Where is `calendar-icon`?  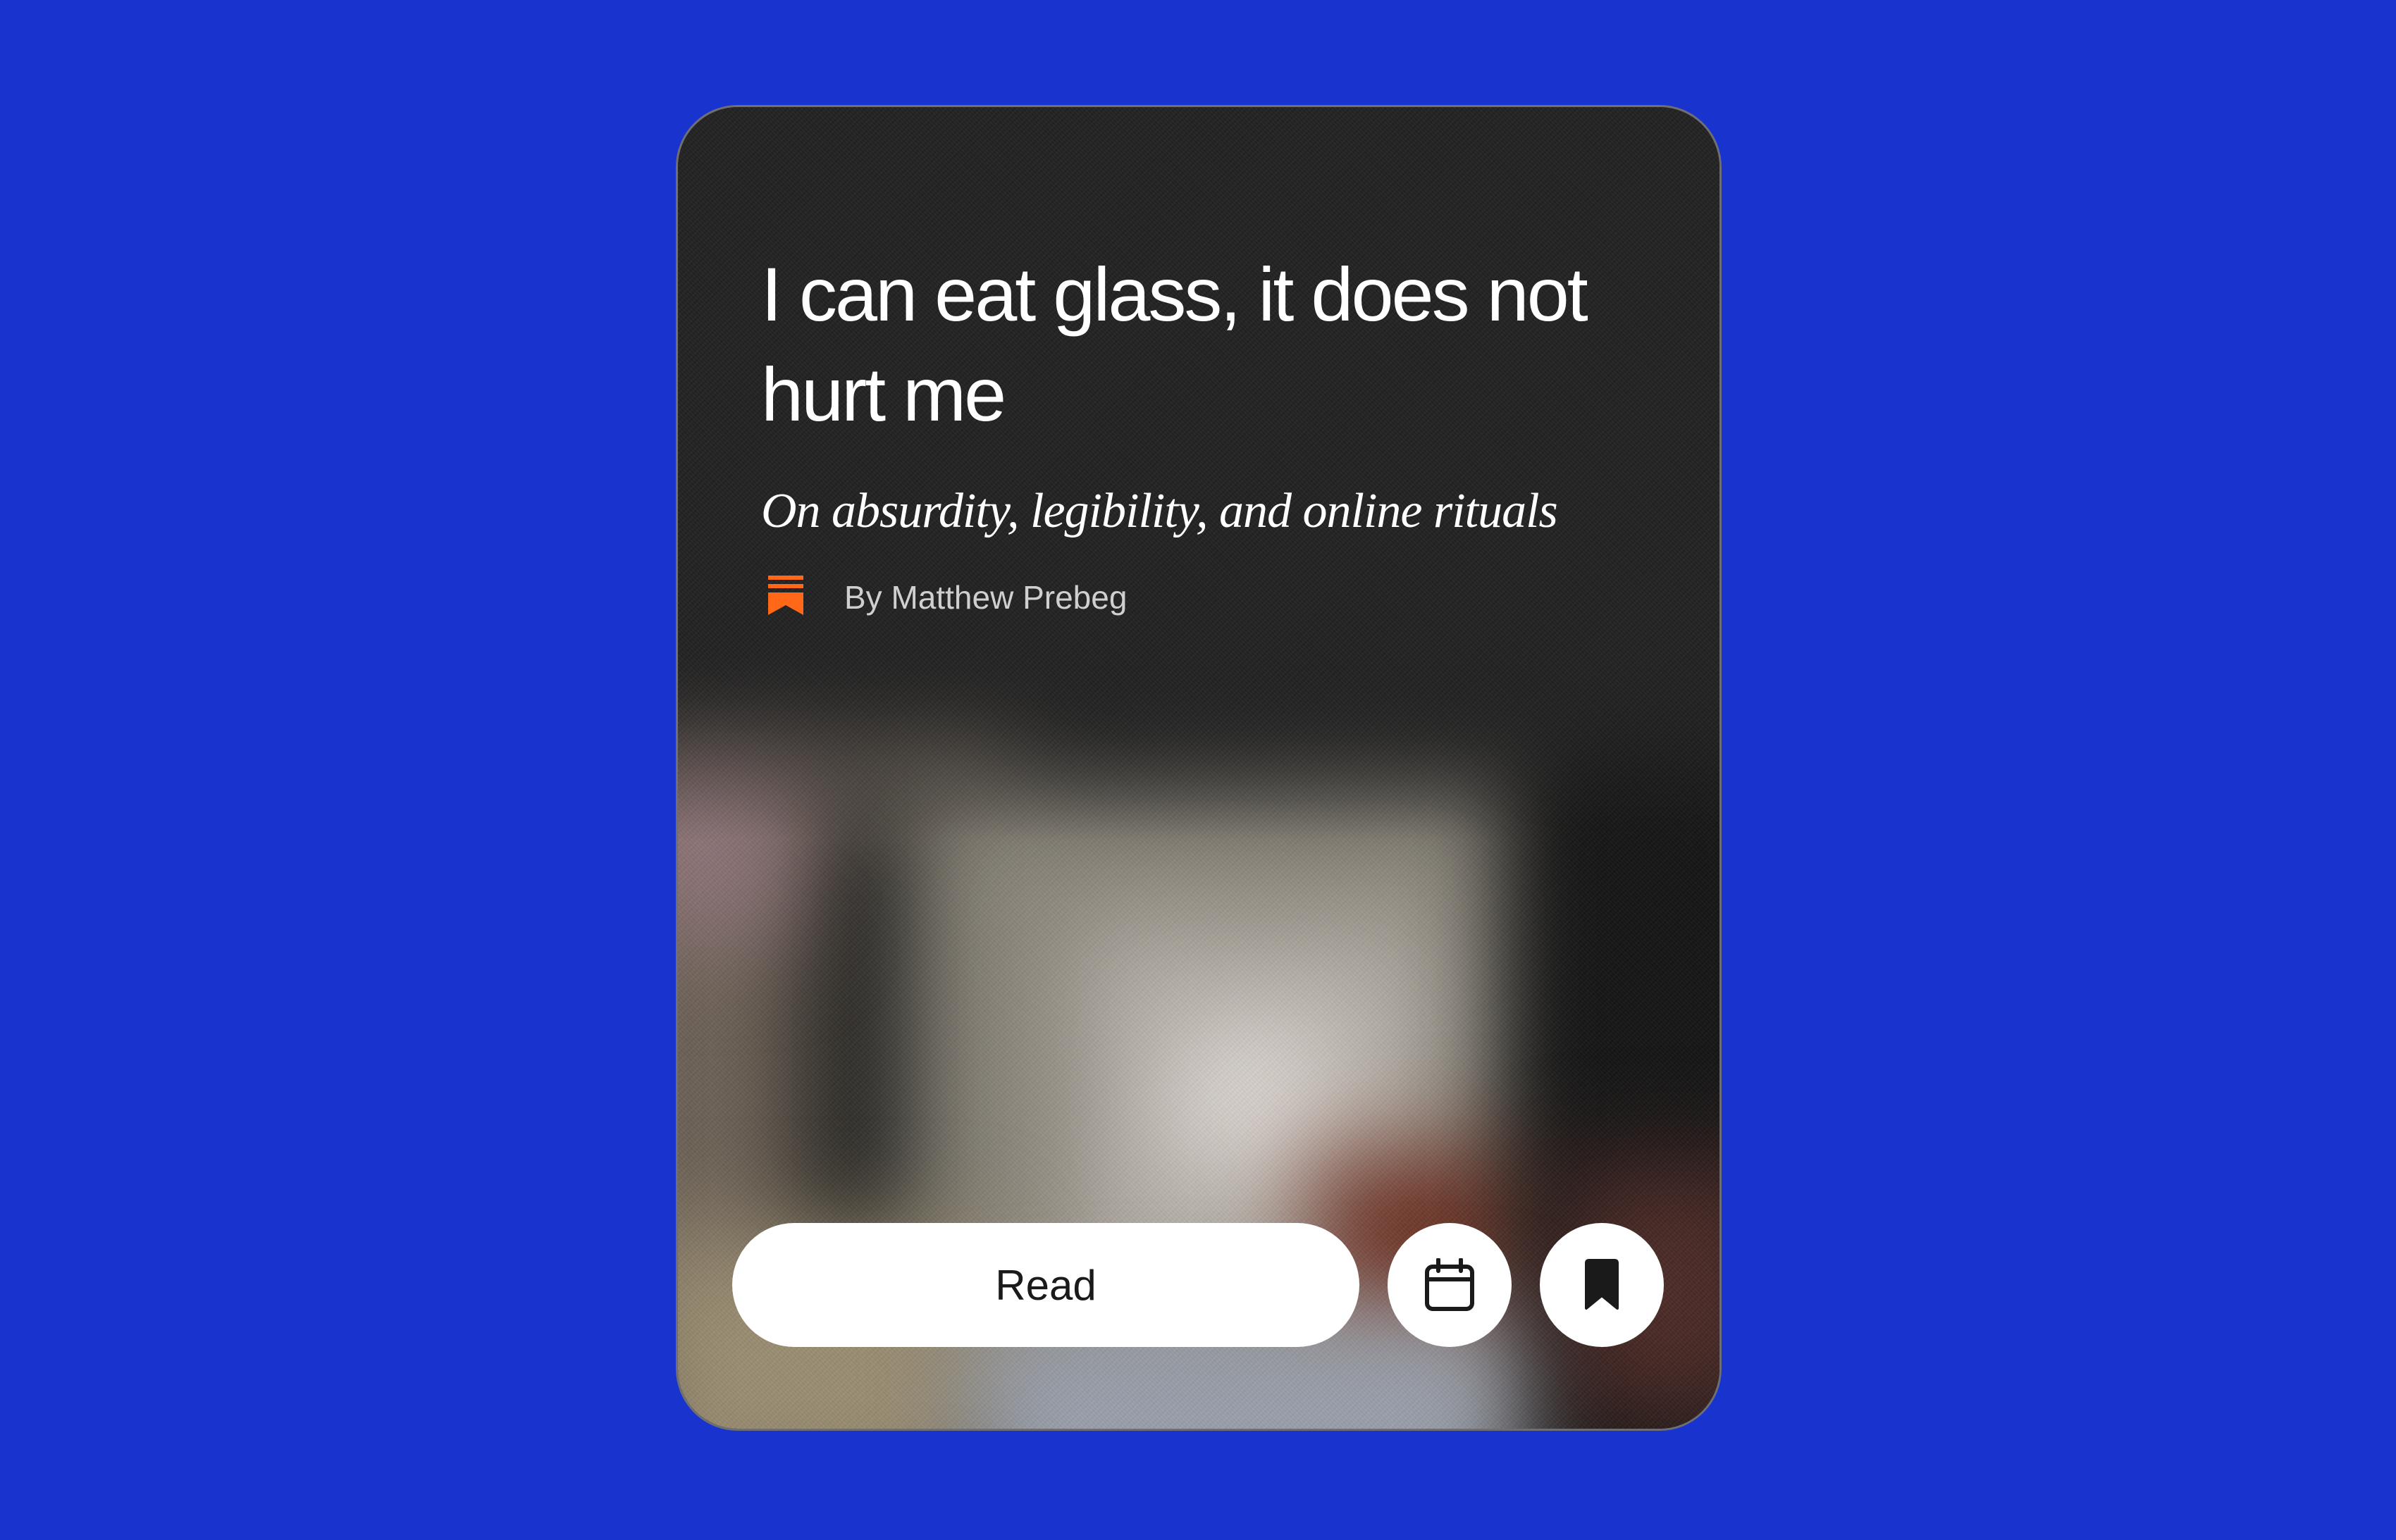 calendar-icon is located at coordinates (1450, 1284).